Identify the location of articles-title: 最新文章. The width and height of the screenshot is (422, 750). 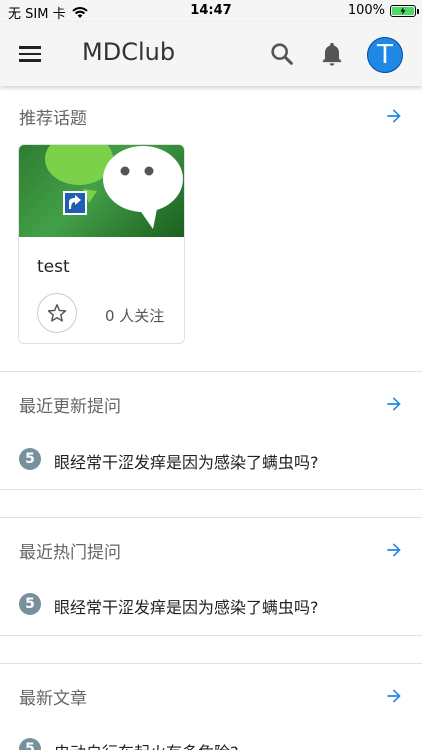
(53, 699).